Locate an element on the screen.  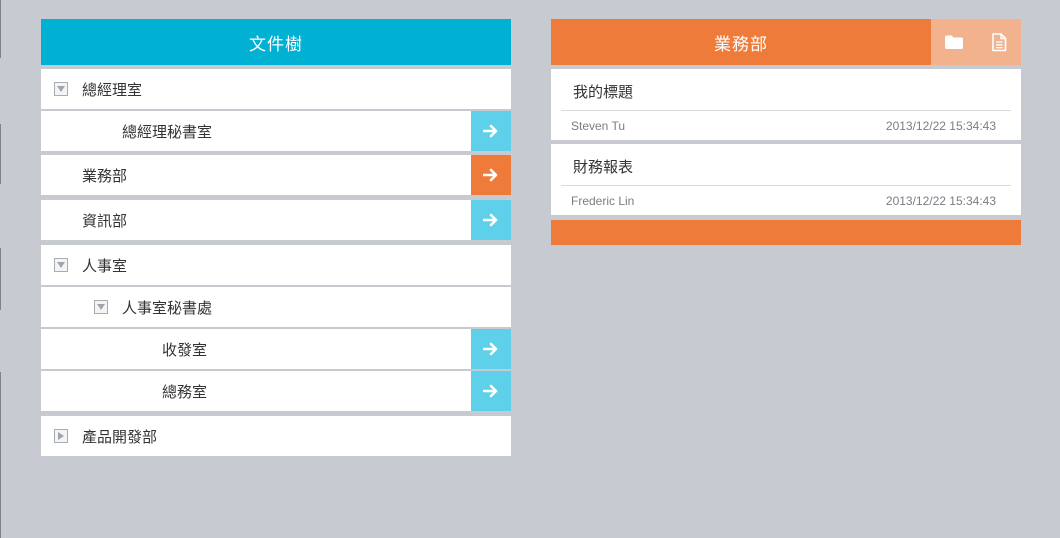
tree-item-it-dept: 資訊部 is located at coordinates (276, 220).